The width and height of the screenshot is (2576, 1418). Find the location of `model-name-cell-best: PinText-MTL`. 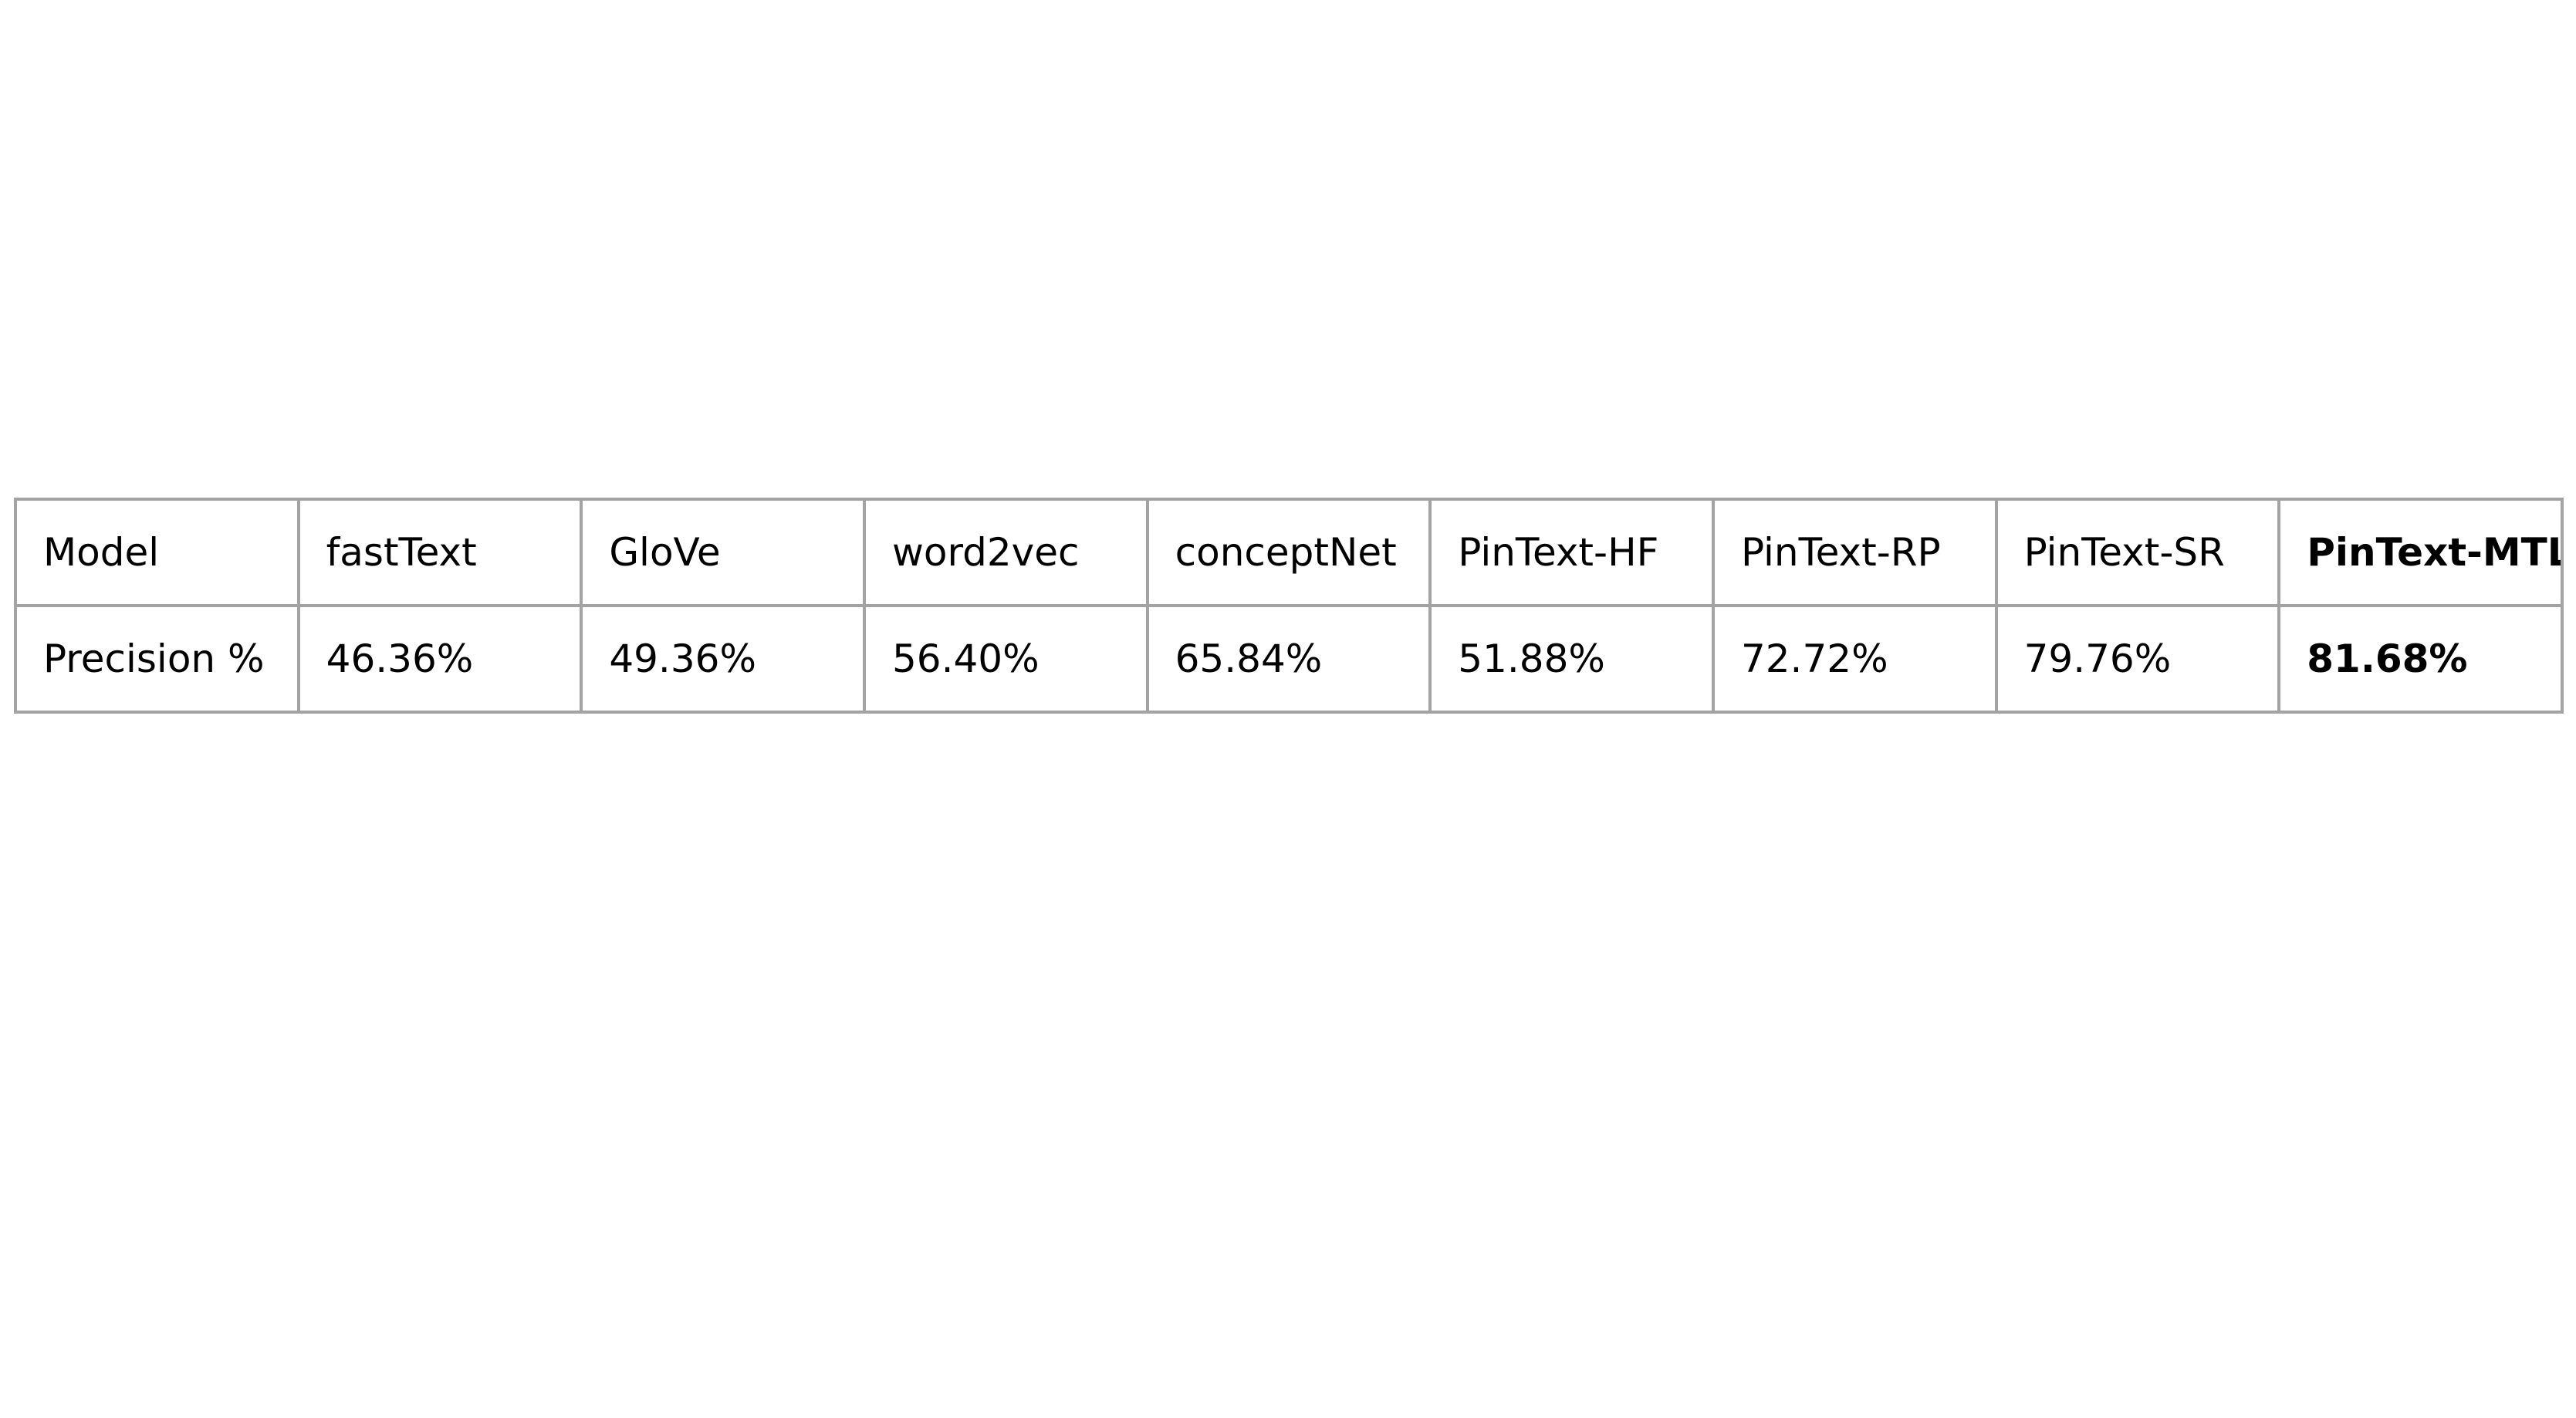

model-name-cell-best: PinText-MTL is located at coordinates (2420, 552).